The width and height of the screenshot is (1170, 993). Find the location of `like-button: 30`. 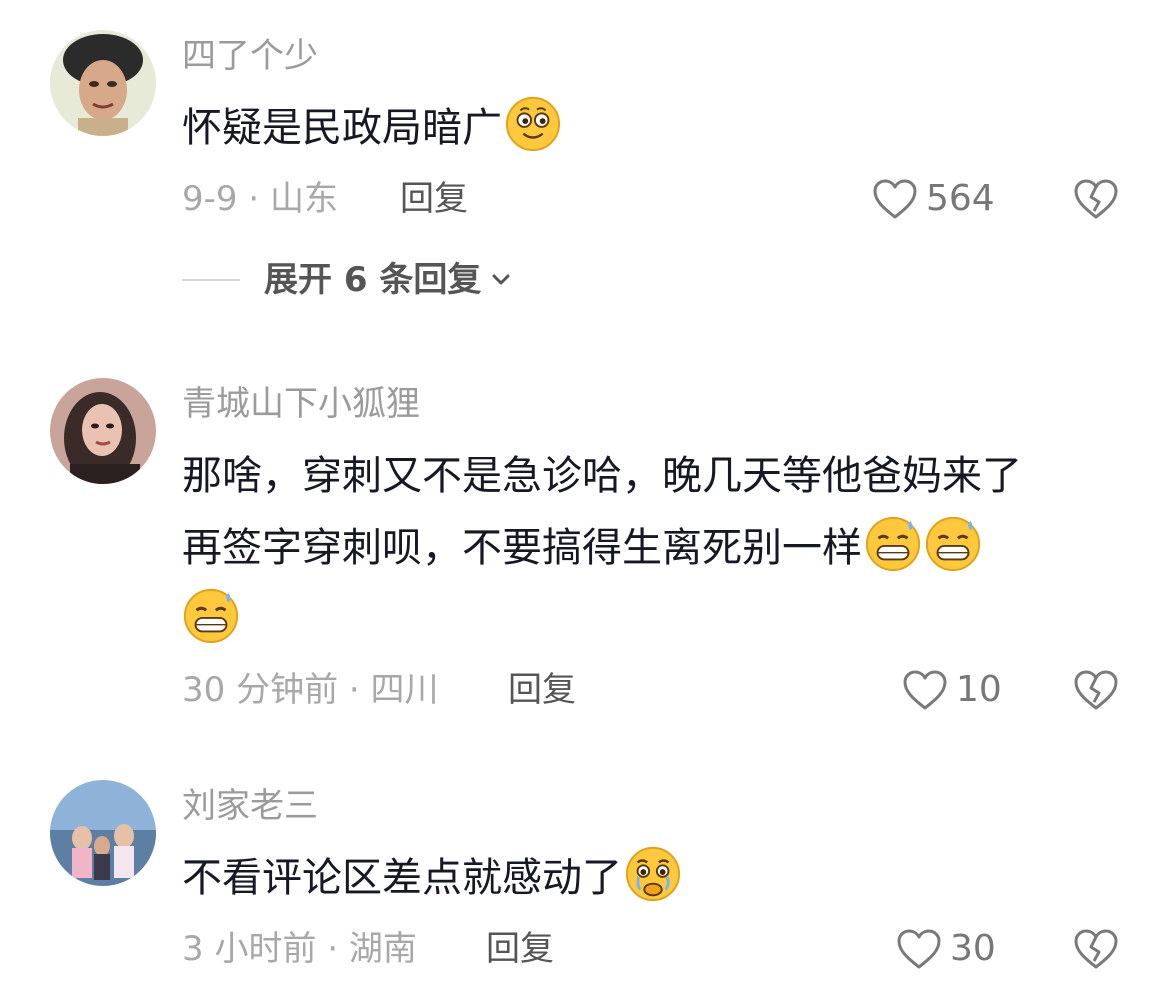

like-button: 30 is located at coordinates (946, 949).